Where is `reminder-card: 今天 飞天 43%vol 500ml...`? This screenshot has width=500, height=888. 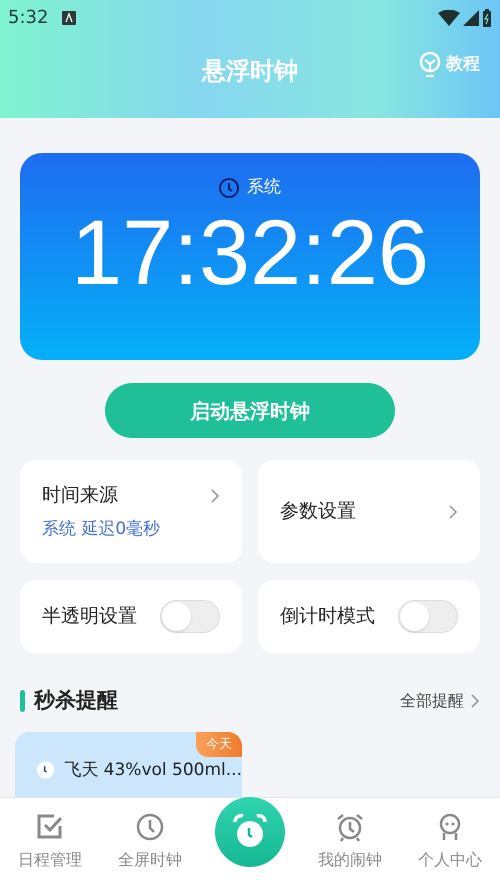 reminder-card: 今天 飞天 43%vol 500ml... is located at coordinates (128, 764).